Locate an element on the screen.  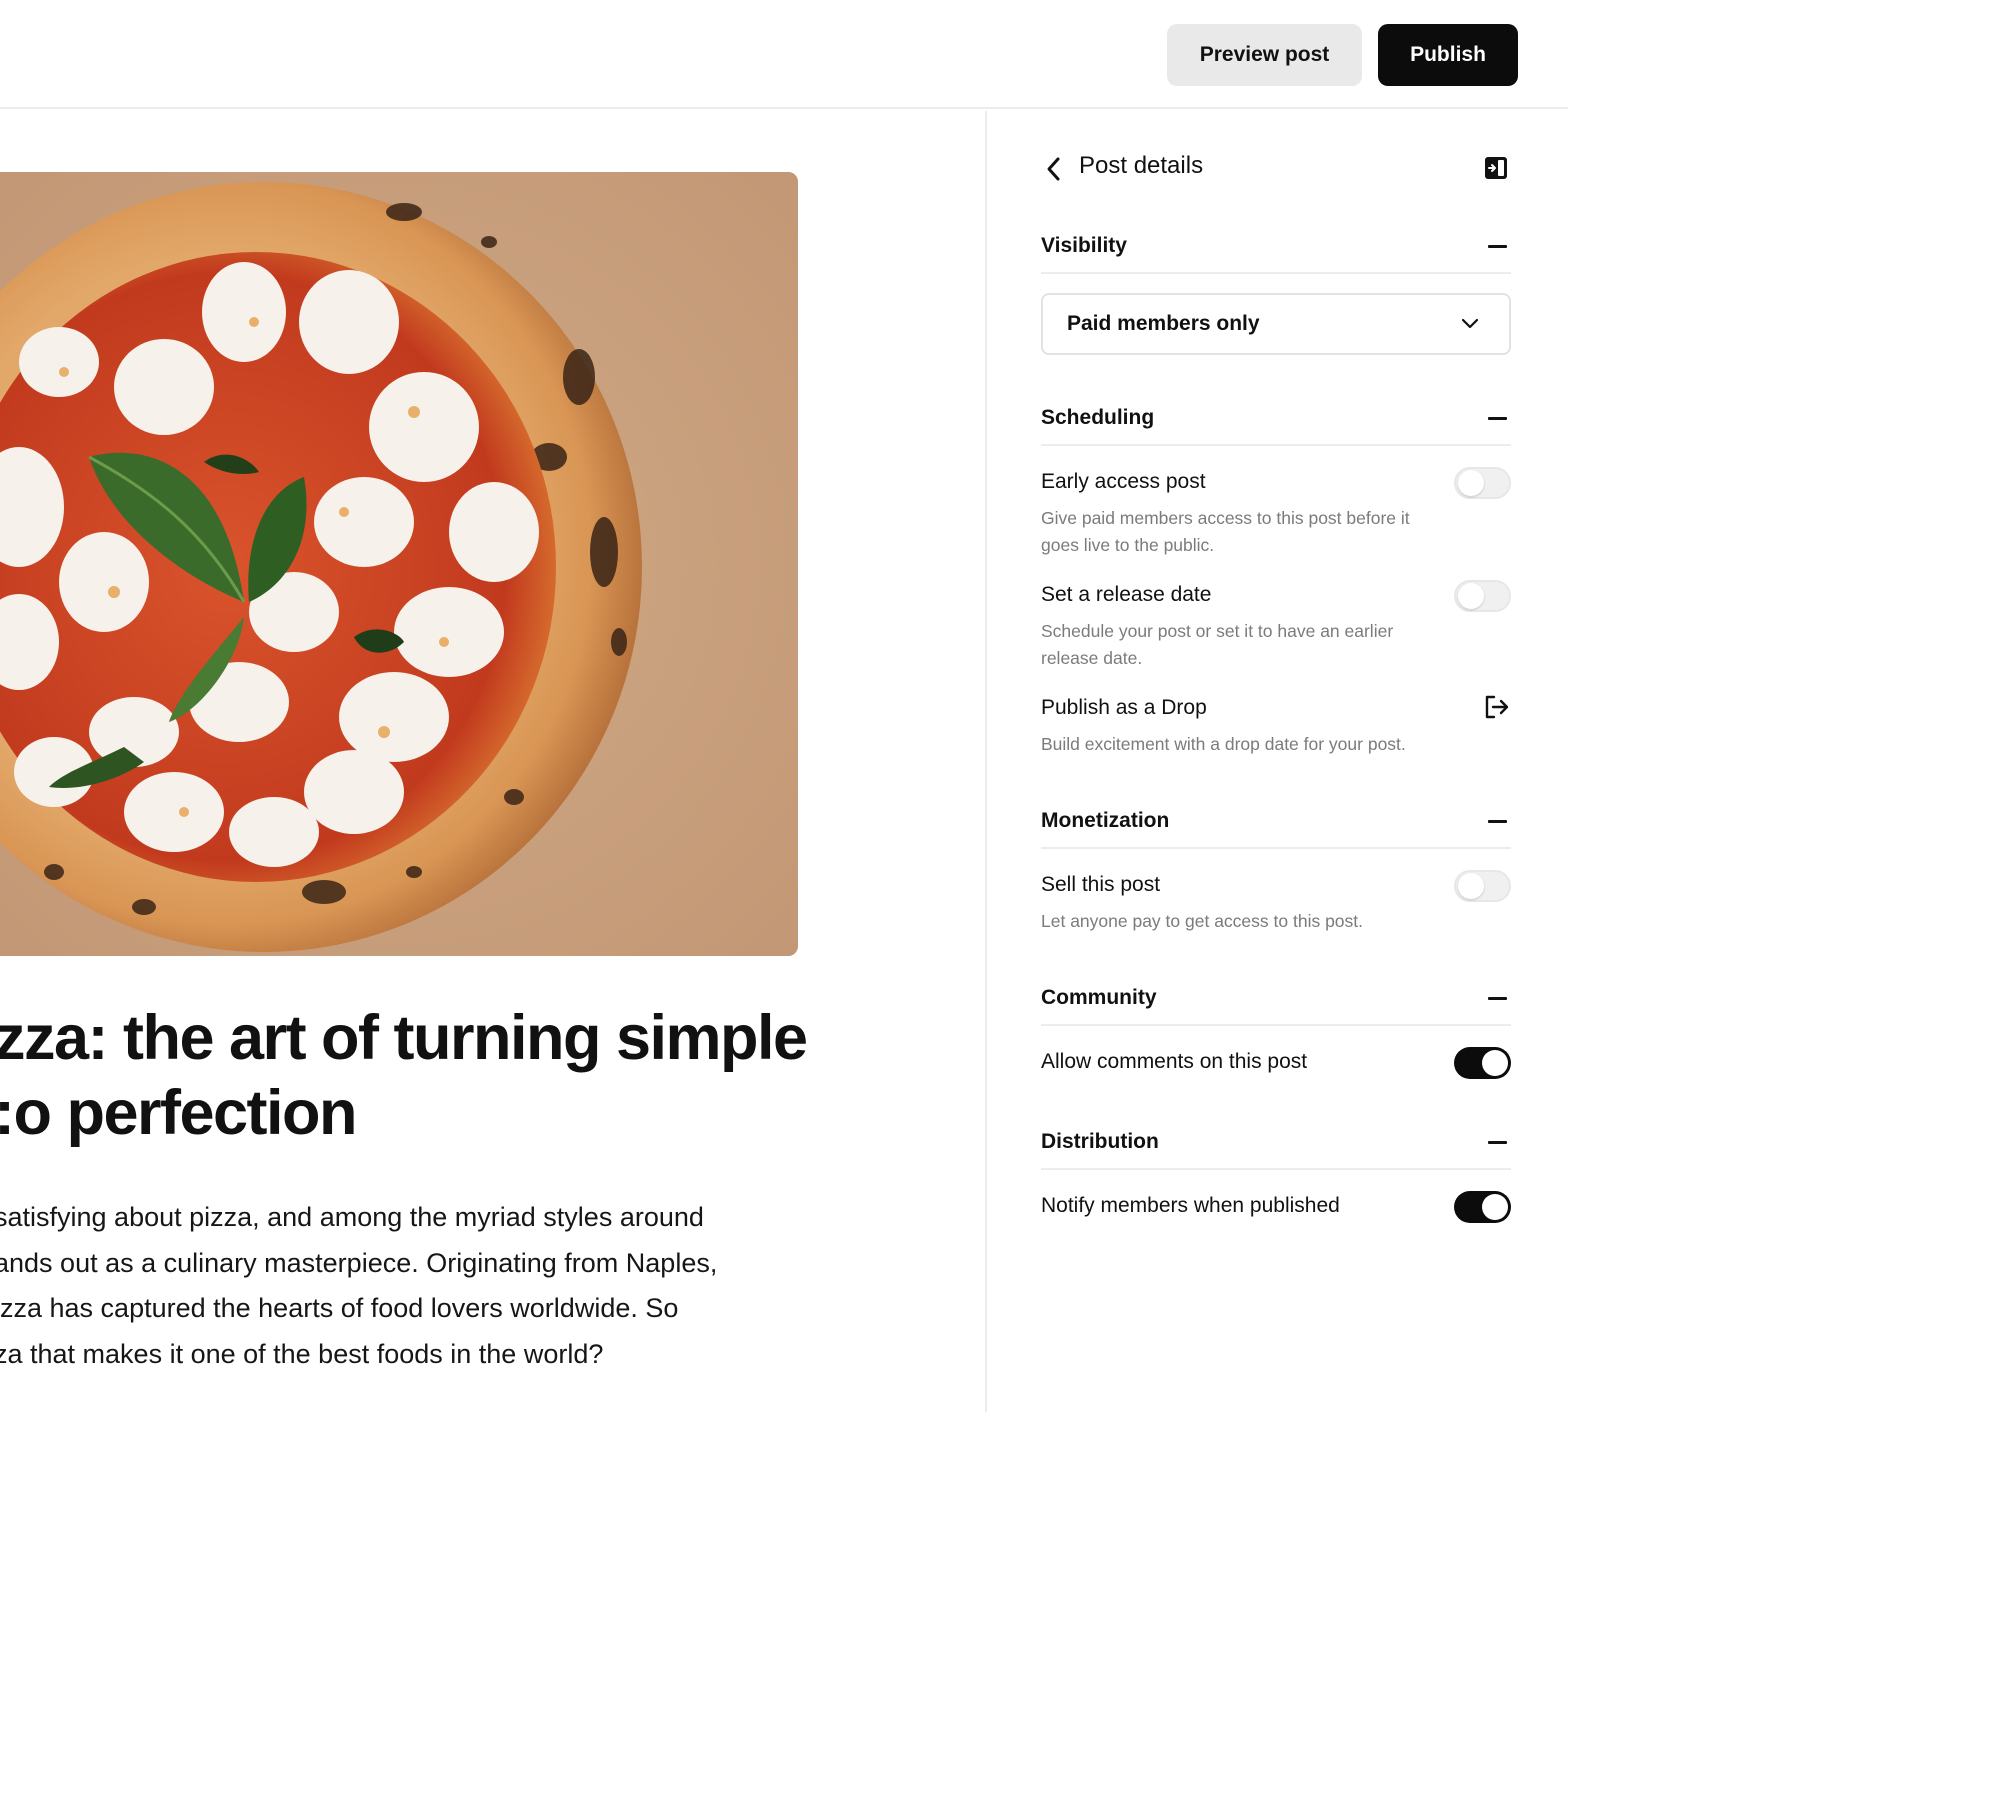
early-access-toggle is located at coordinates (1482, 483).